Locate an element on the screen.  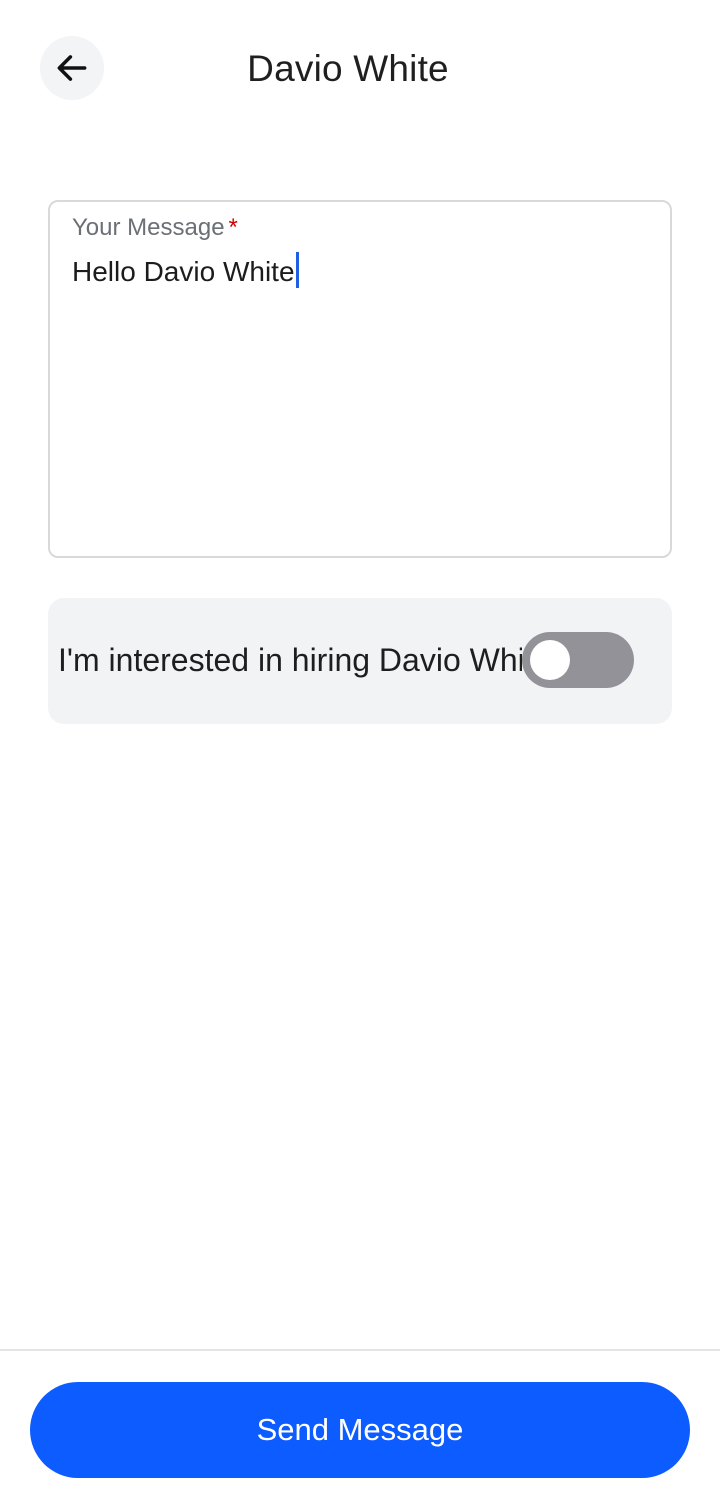
message-input-value: Hello Davio White is located at coordinates (185, 270).